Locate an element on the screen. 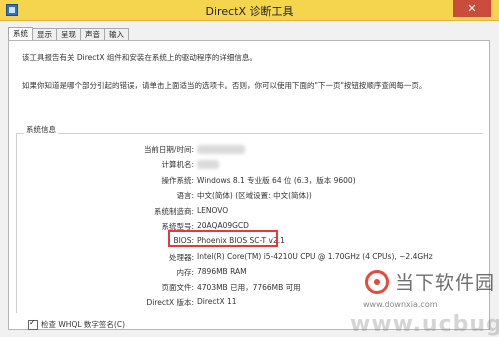 The image size is (499, 337). intro-line-1: 该工具报告有关 DirectX 组件和安装在系统上的驱动程序的详细信息。 is located at coordinates (139, 57).